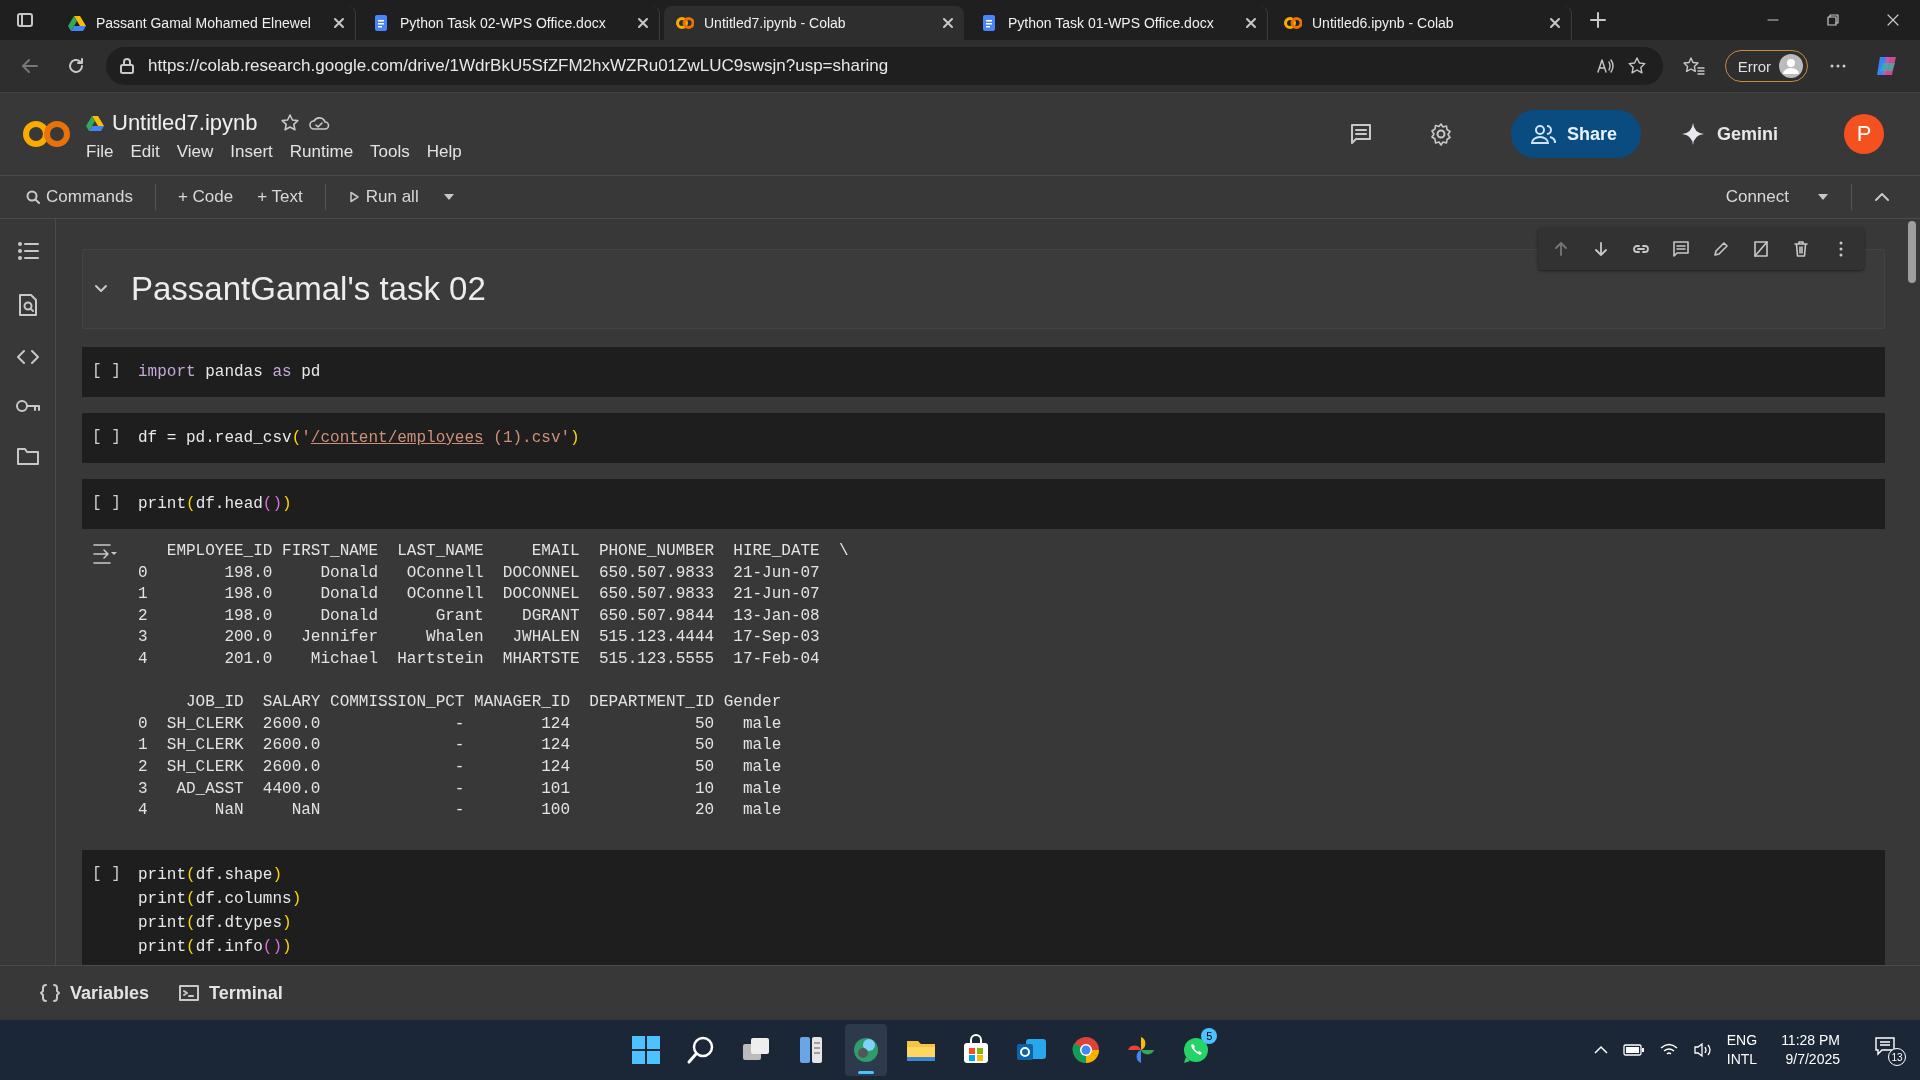 The height and width of the screenshot is (1080, 1920). Describe the element at coordinates (1897, 1057) in the screenshot. I see `notification-count: 13` at that location.